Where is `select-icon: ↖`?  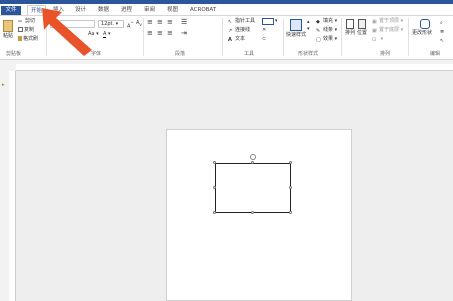
select-icon: ↖ is located at coordinates (442, 41).